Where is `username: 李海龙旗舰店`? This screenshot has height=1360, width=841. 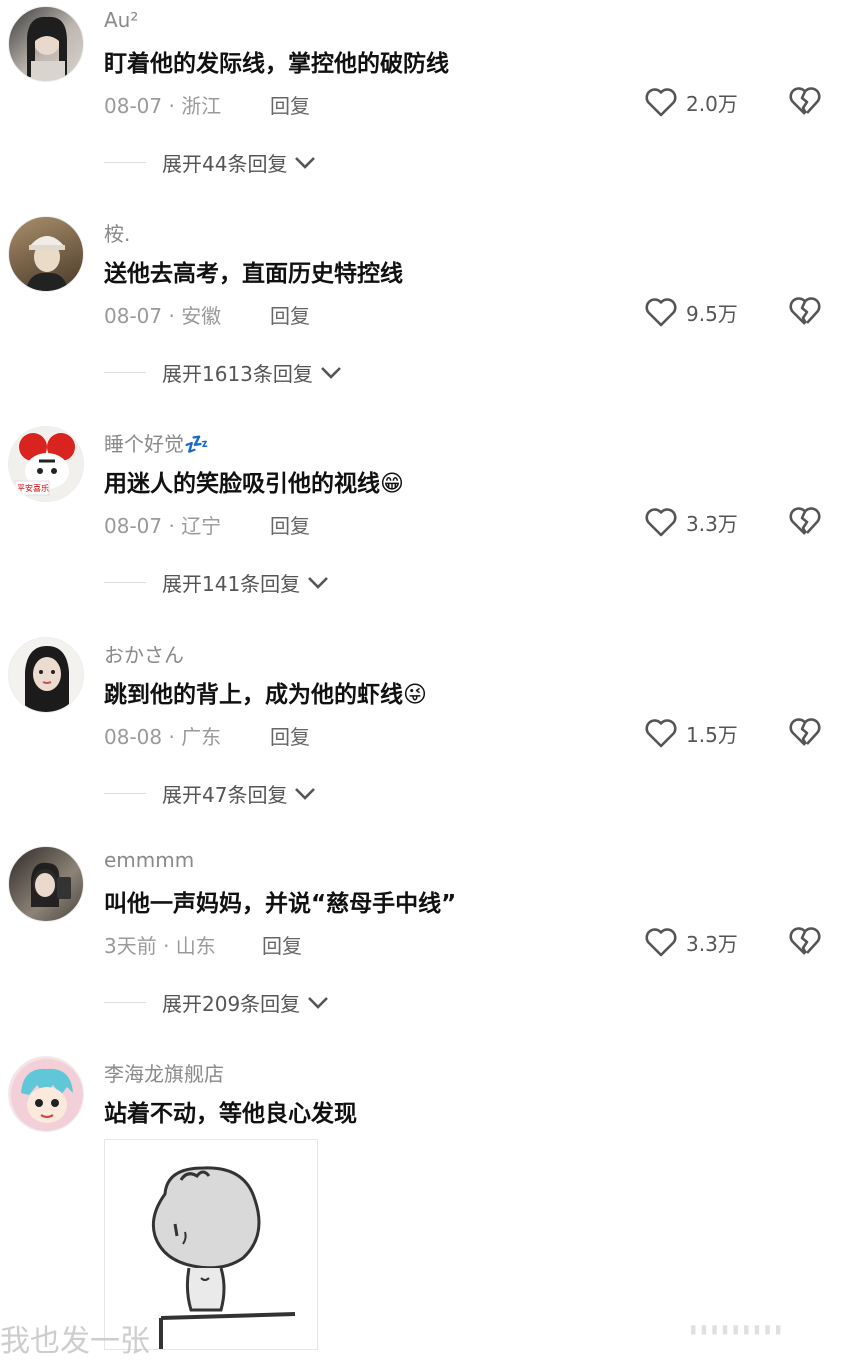
username: 李海龙旗舰店 is located at coordinates (164, 1072).